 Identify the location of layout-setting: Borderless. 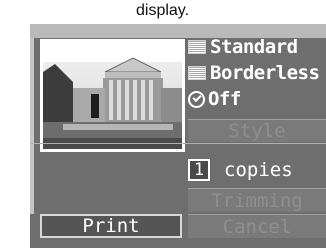
(257, 73).